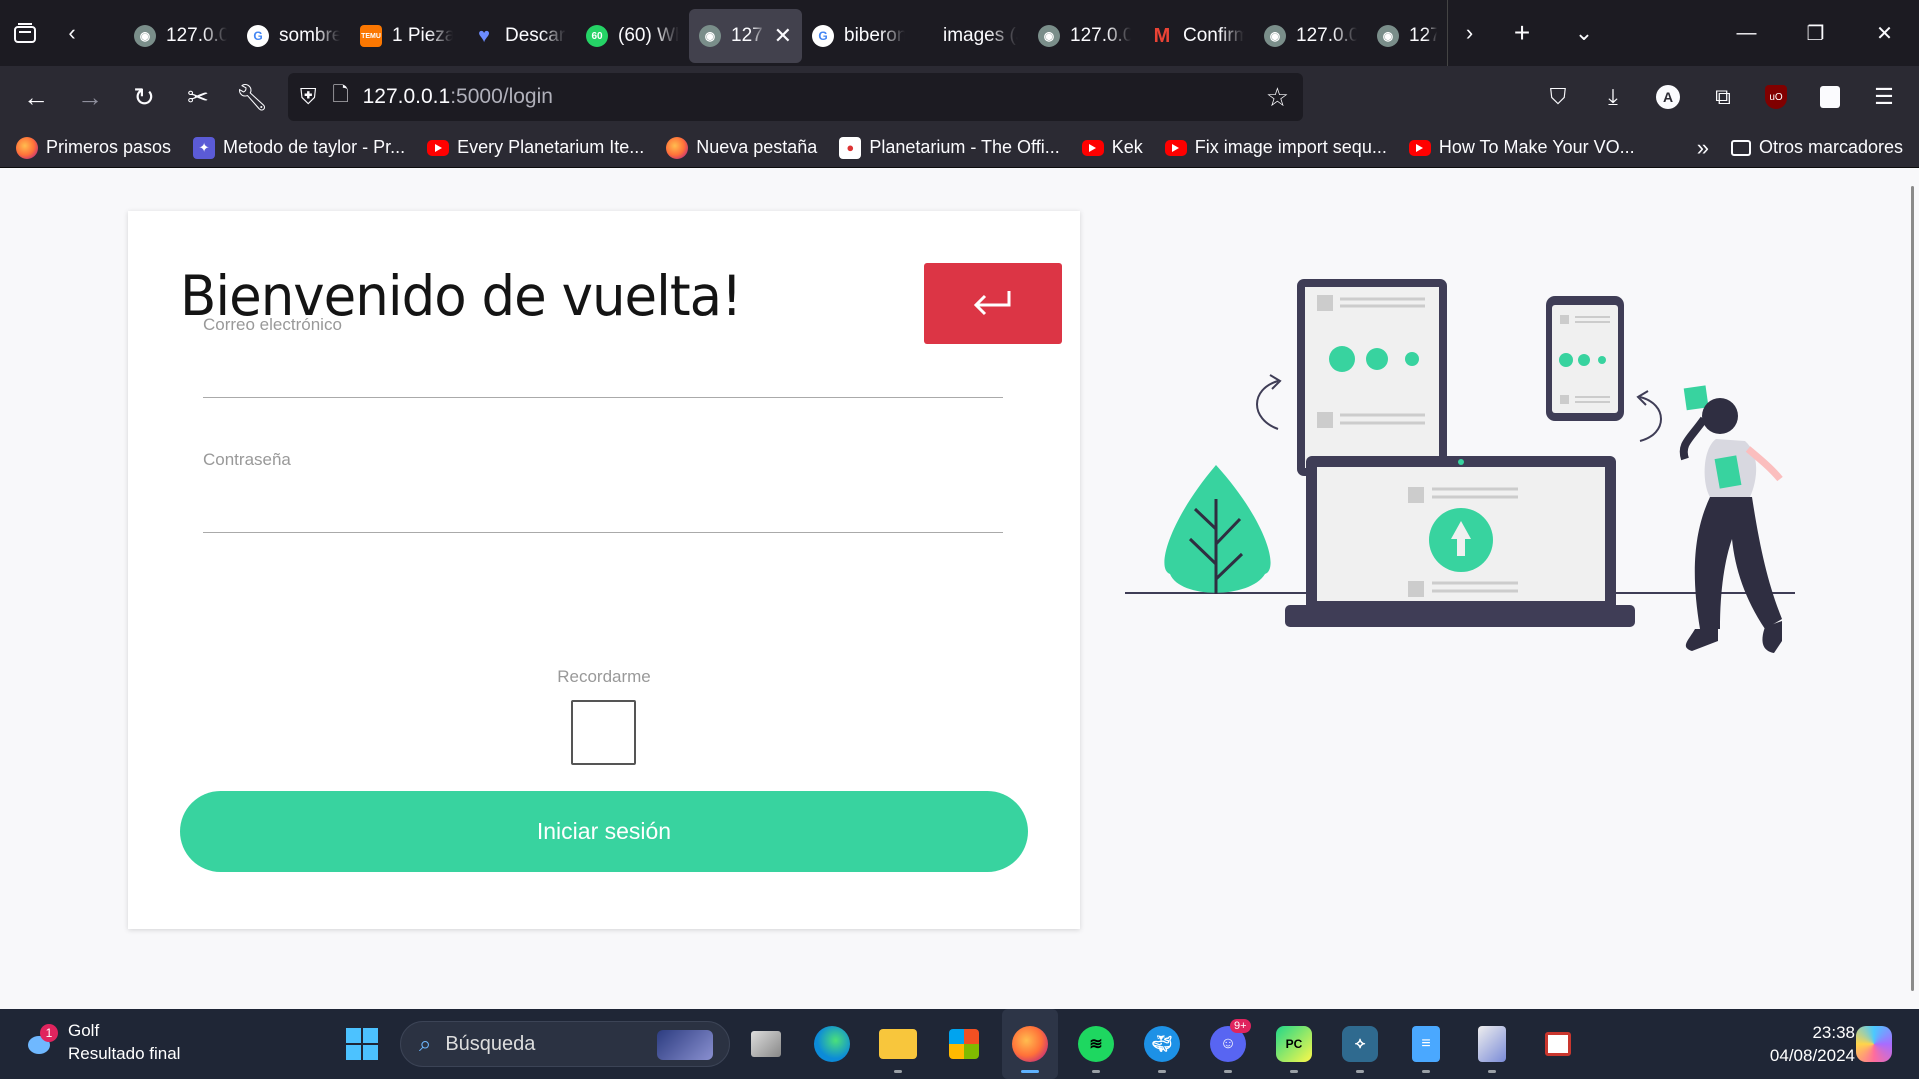  Describe the element at coordinates (766, 1044) in the screenshot. I see `task-view-icon` at that location.